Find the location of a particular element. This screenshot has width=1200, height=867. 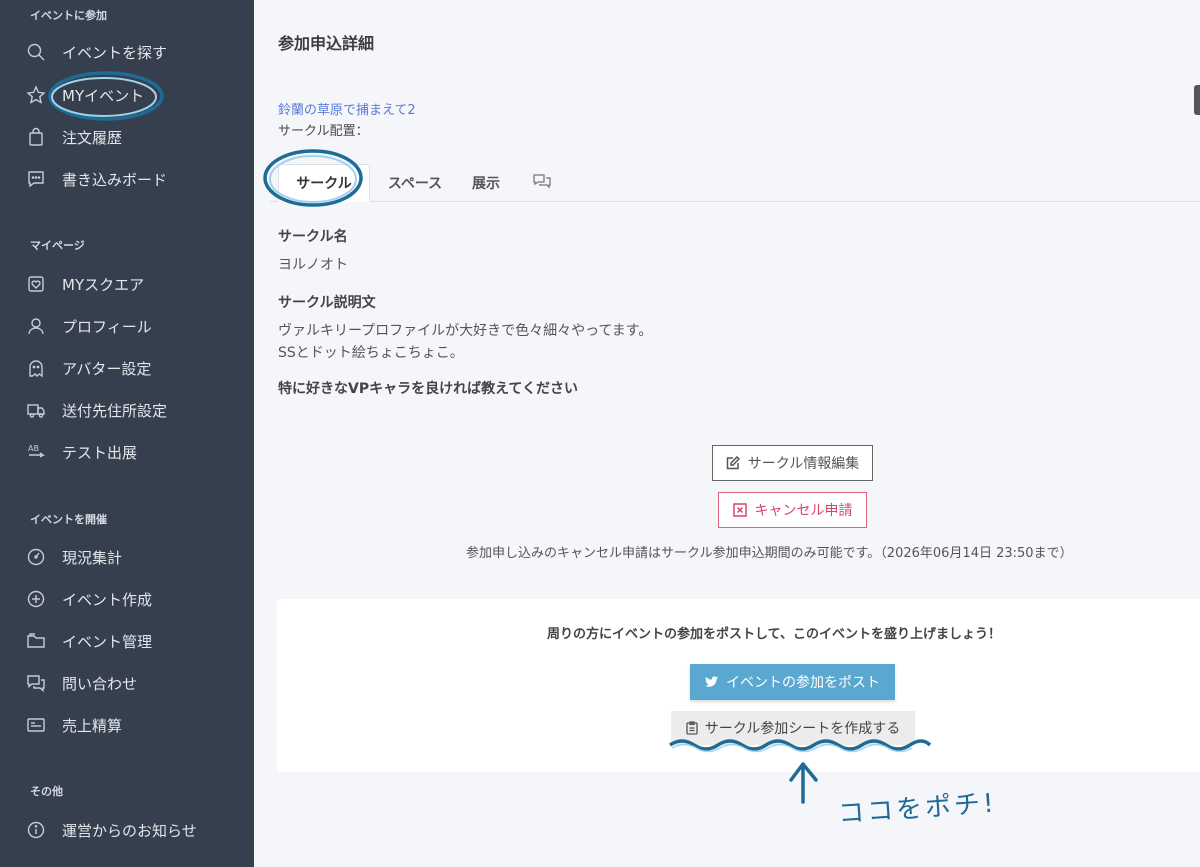

page-title: 参加申込詳細 is located at coordinates (326, 43).